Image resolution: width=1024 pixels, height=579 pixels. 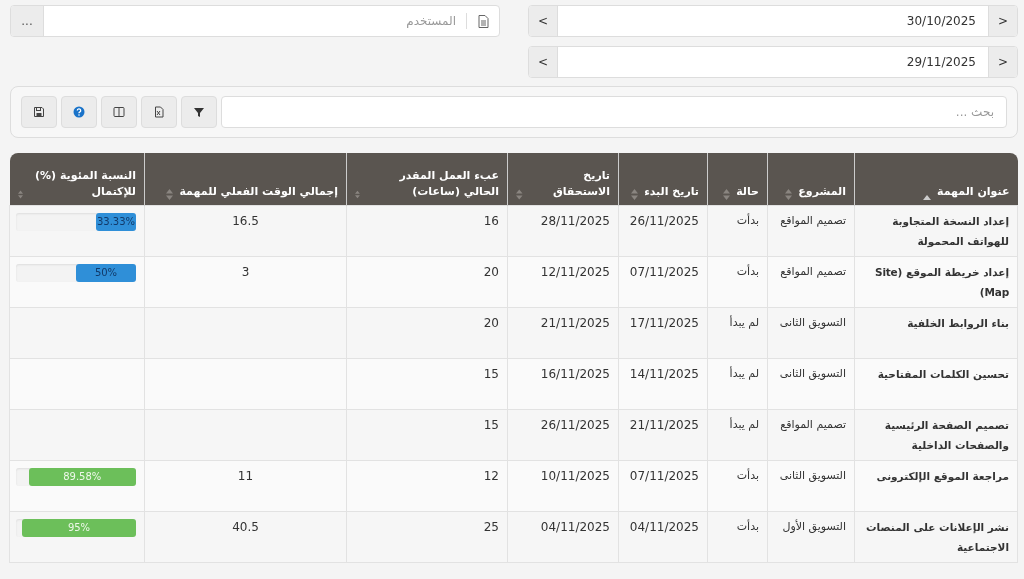 I want to click on start-date: 21/11/2025, so click(x=664, y=425).